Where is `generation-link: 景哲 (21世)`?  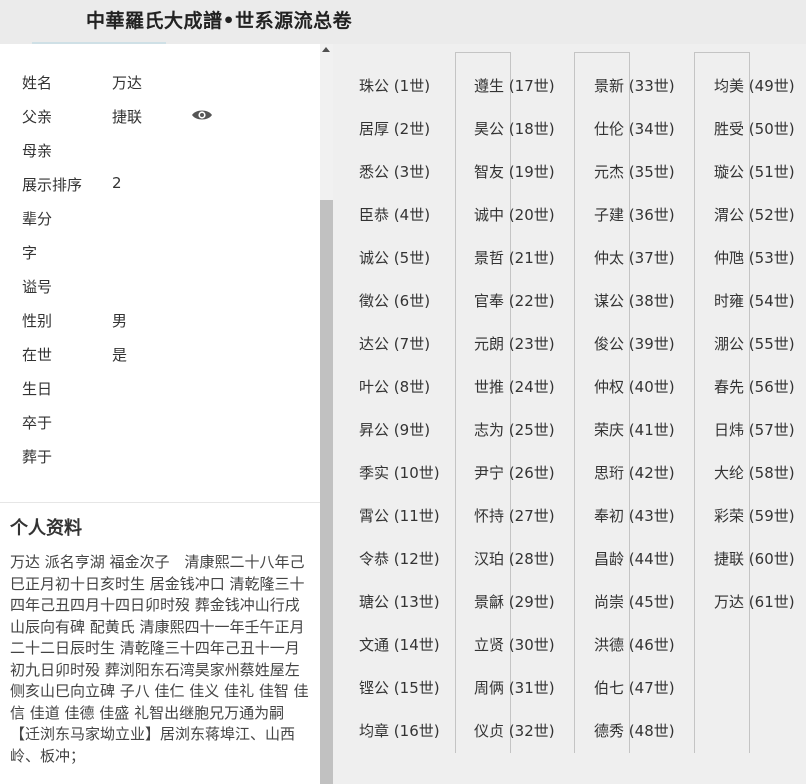 generation-link: 景哲 (21世) is located at coordinates (514, 257).